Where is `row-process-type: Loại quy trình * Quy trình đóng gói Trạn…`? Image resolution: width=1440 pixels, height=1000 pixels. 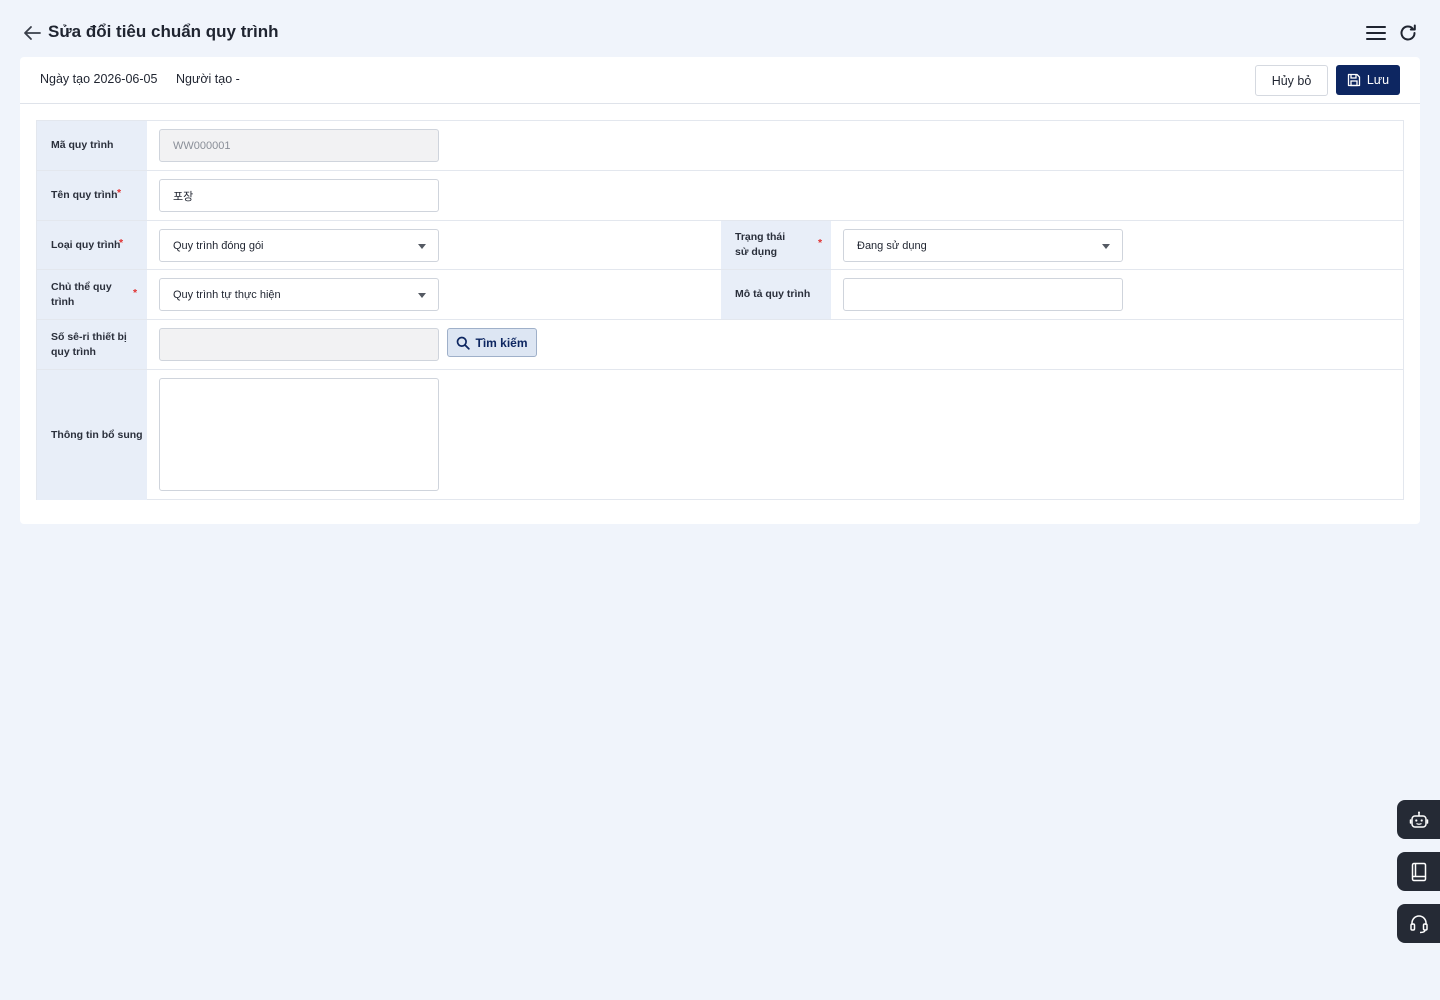 row-process-type: Loại quy trình * Quy trình đóng gói Trạn… is located at coordinates (720, 245).